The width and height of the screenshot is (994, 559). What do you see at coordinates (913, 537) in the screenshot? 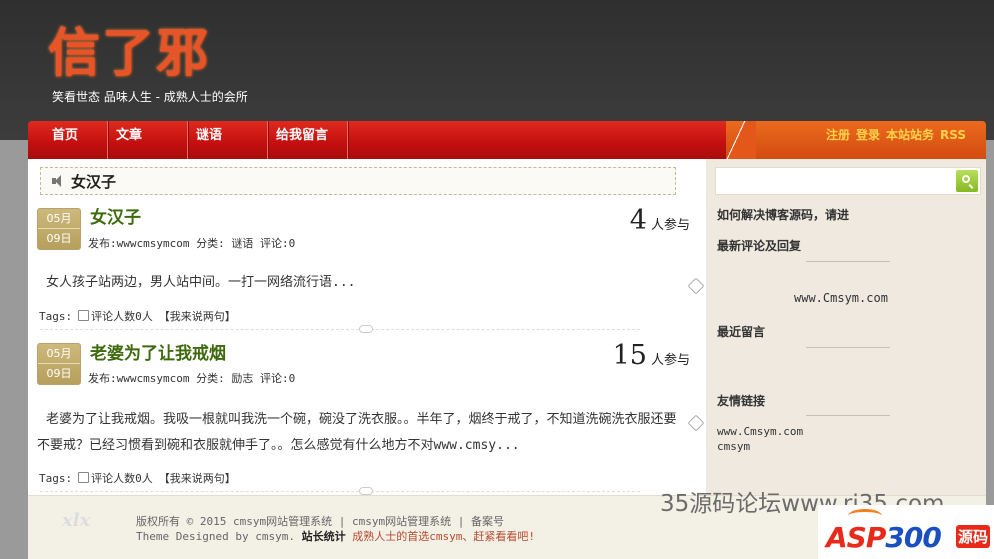
I see `asp300-blue: 300` at bounding box center [913, 537].